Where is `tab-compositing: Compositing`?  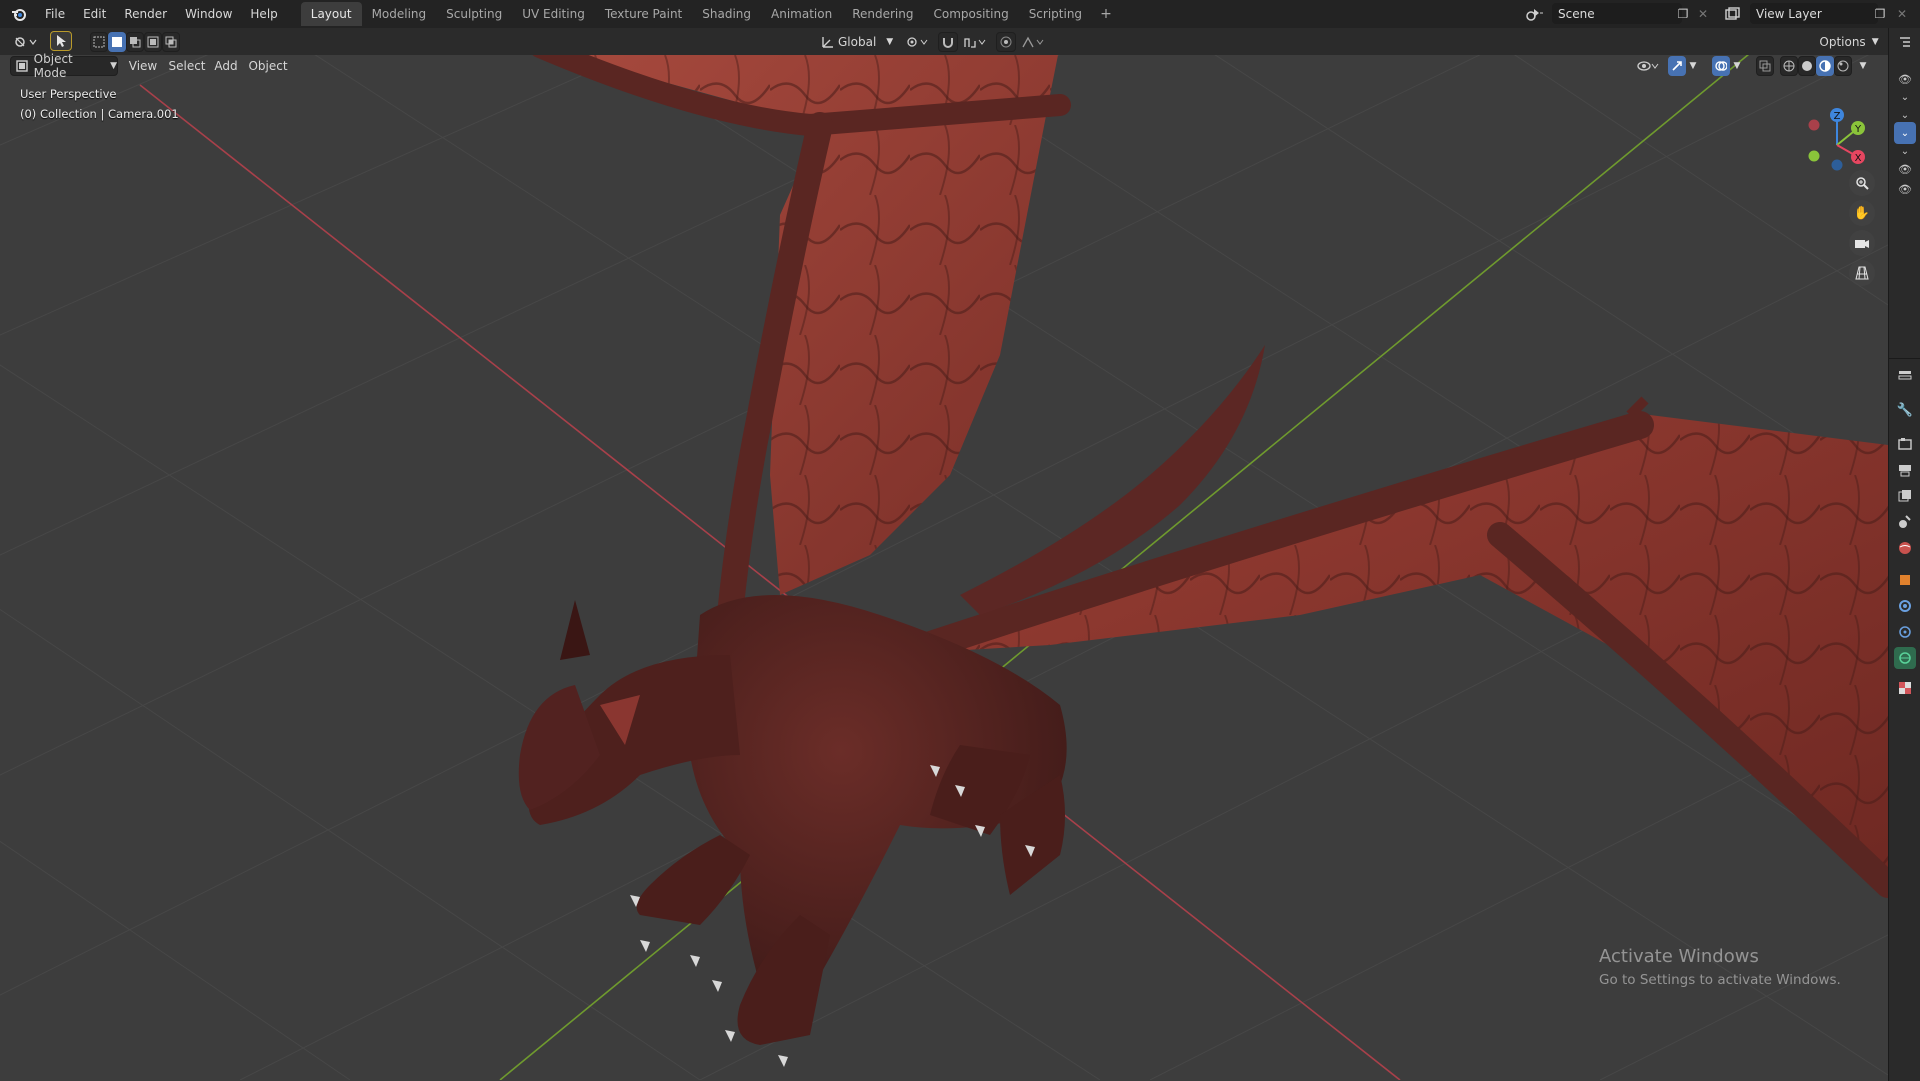
tab-compositing: Compositing is located at coordinates (970, 14).